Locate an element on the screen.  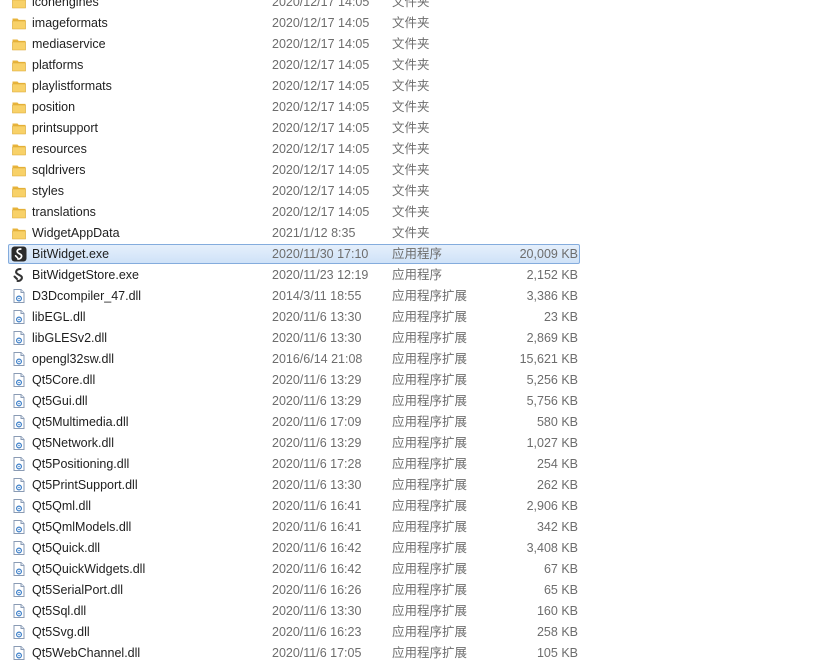
file-row: Qt5Svg.dll 2020/11/6 16:23 应用程序扩展 258 KB is located at coordinates (416, 632).